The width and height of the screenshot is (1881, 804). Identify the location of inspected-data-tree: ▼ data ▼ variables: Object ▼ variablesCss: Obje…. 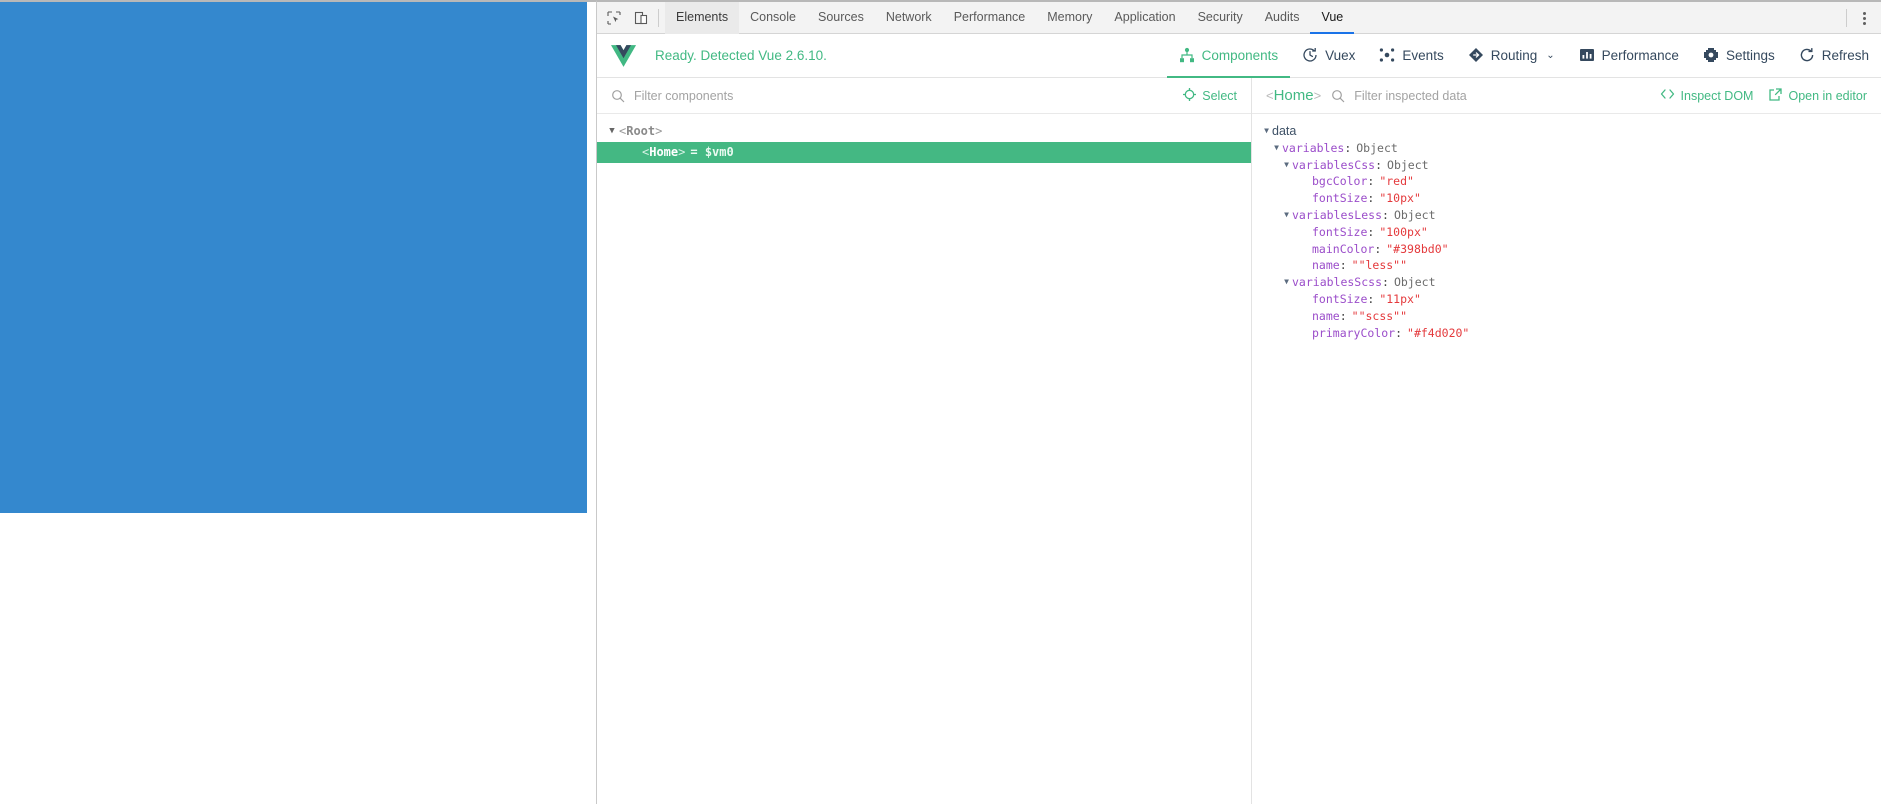
(1566, 227).